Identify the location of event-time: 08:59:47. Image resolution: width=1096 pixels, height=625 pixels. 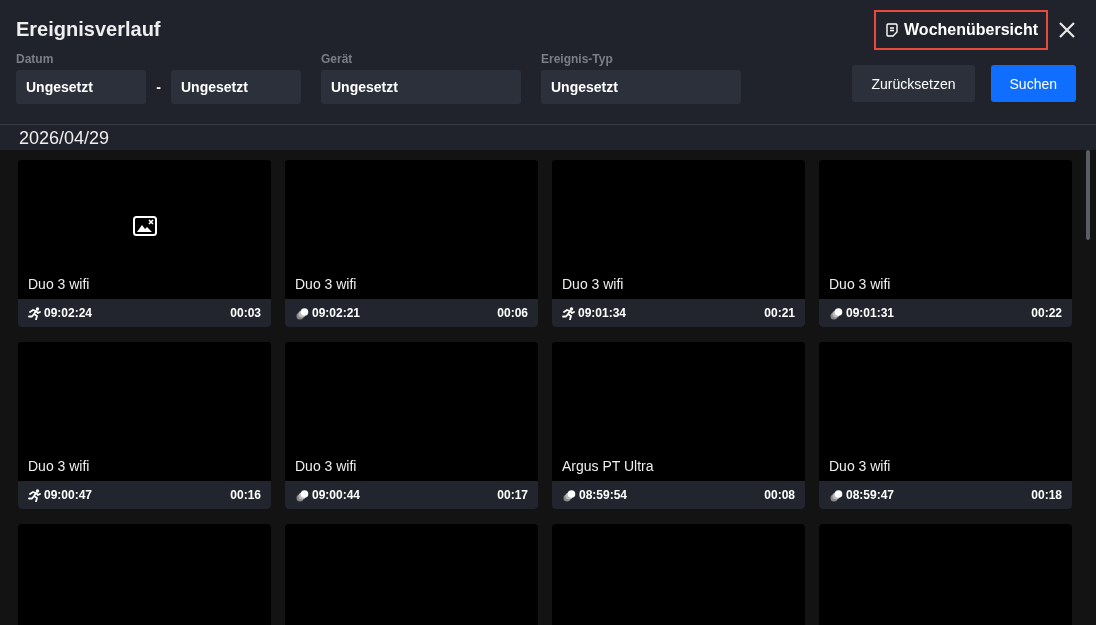
(870, 495).